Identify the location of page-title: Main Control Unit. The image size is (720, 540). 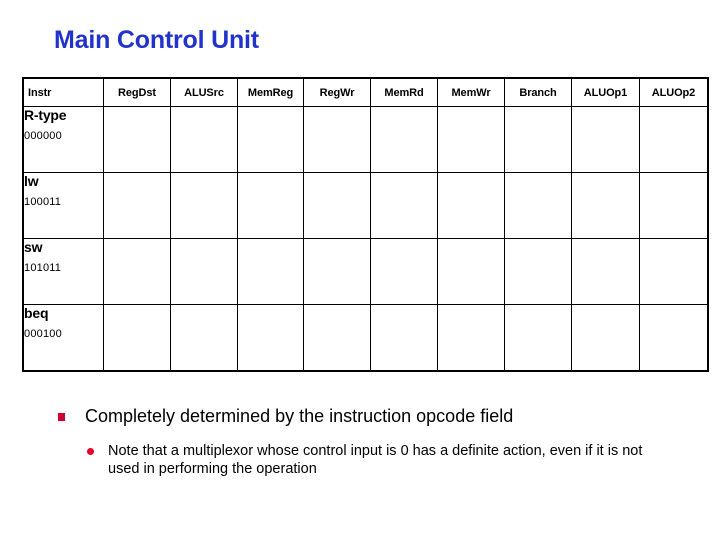
(156, 40).